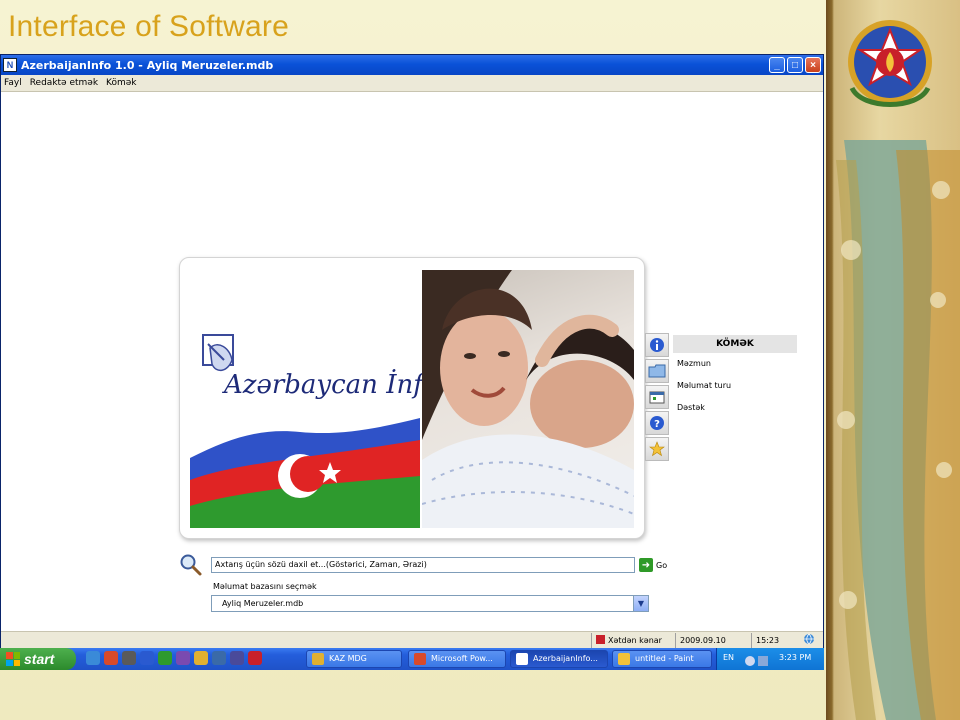  Describe the element at coordinates (305, 473) in the screenshot. I see `flag-icon` at that location.